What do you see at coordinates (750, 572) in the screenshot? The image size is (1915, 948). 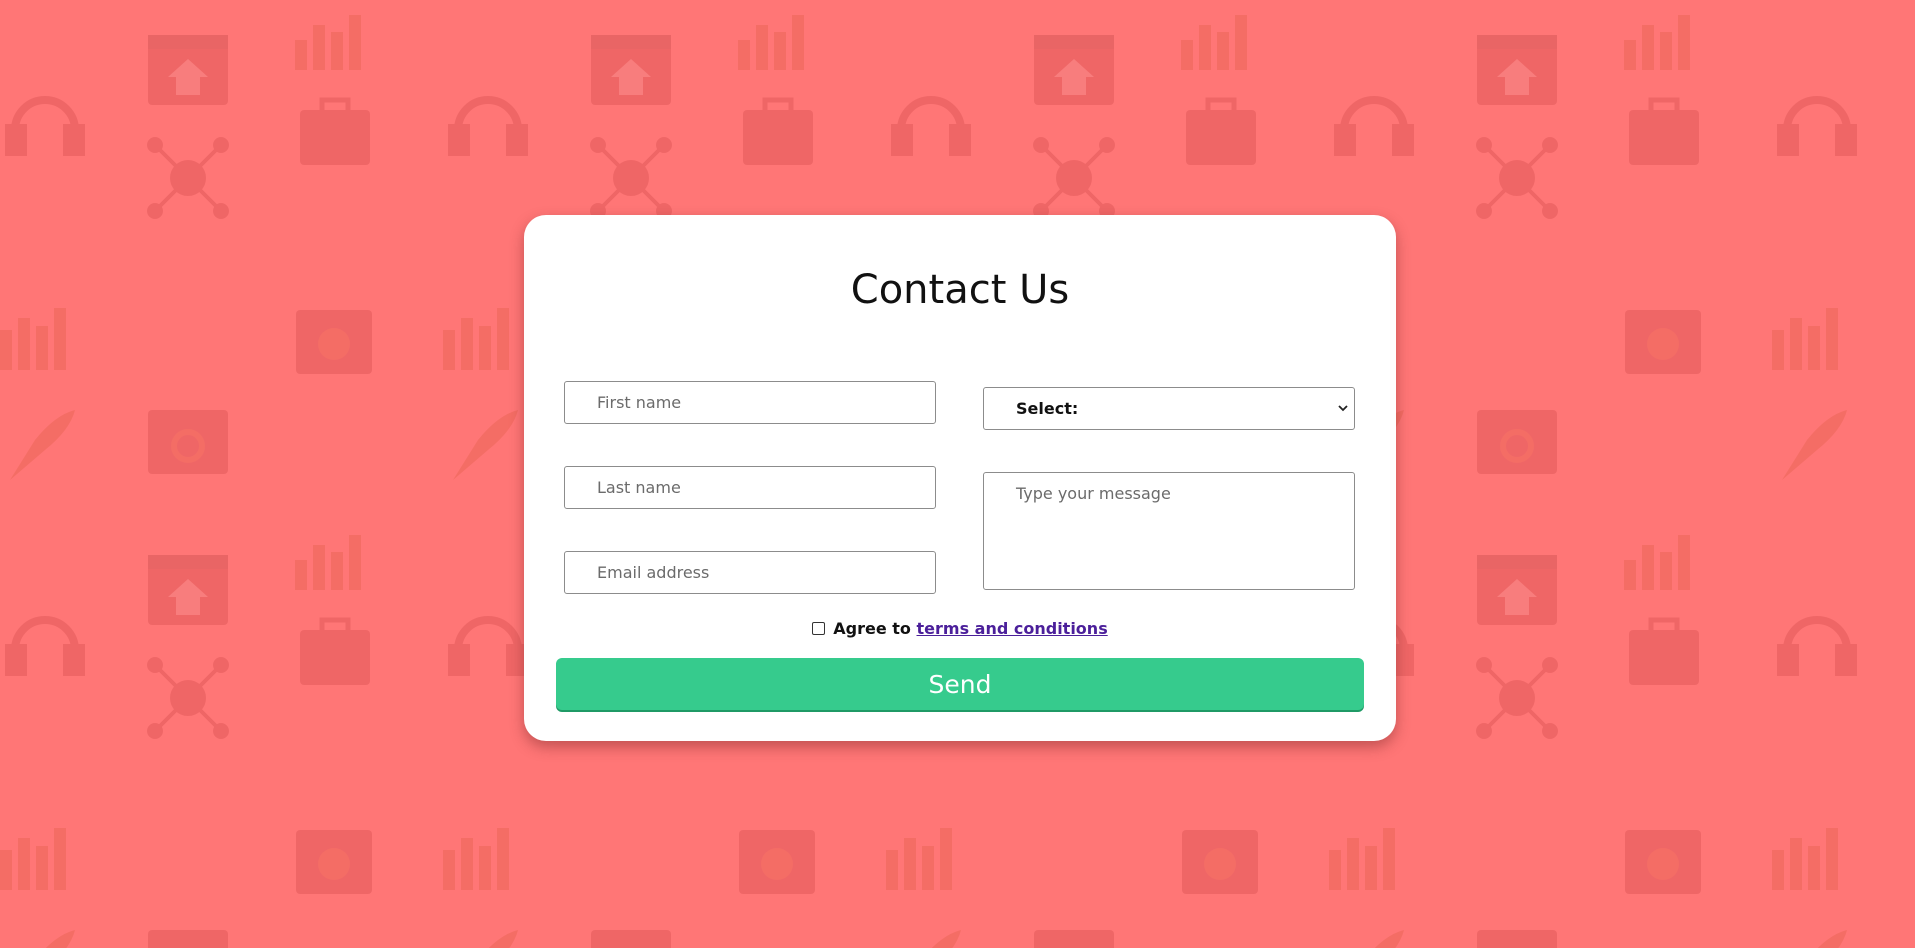 I see `email-input` at bounding box center [750, 572].